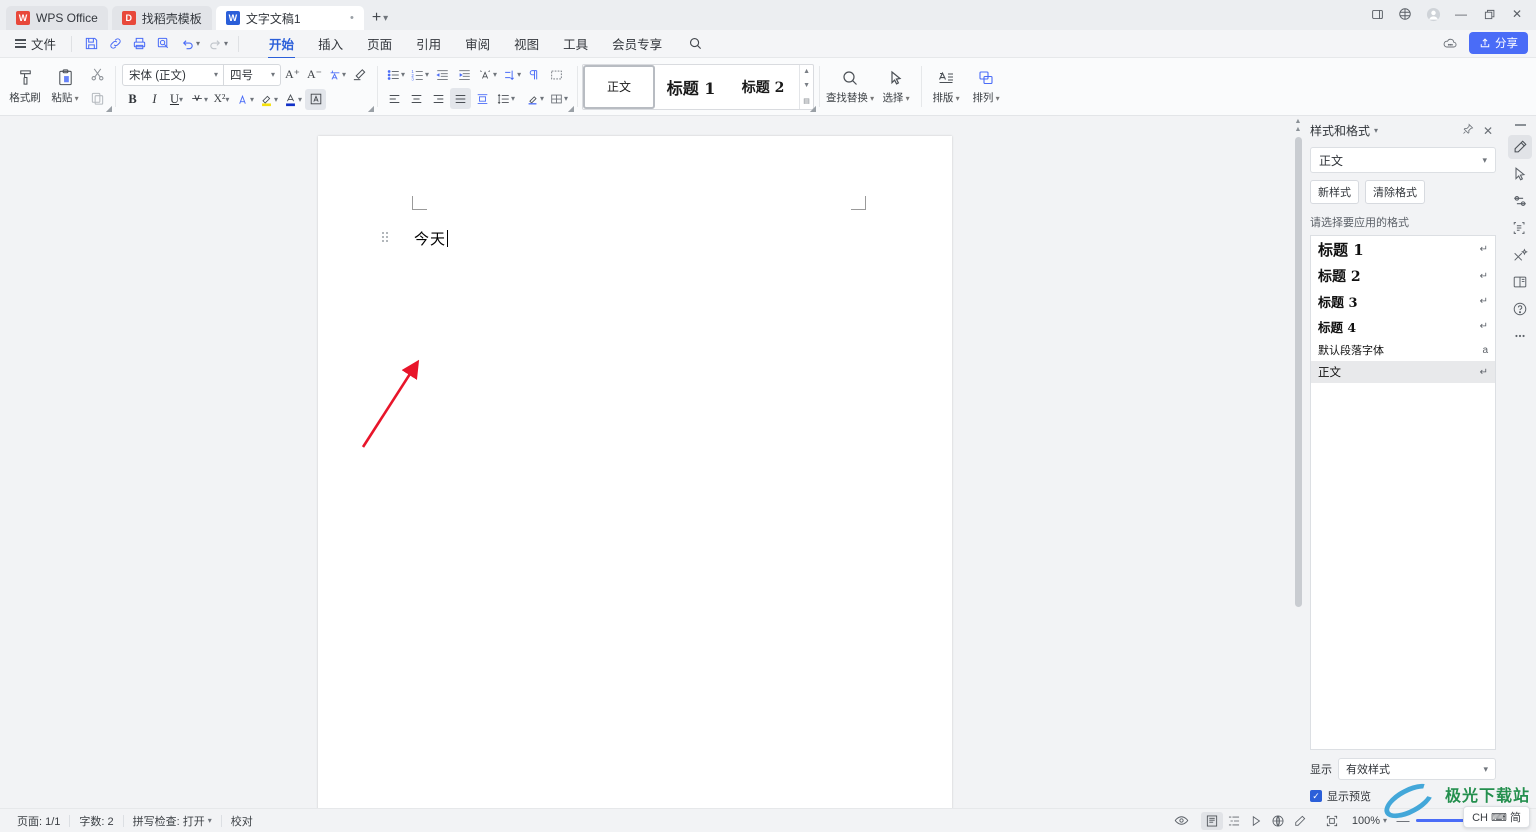 Image resolution: width=1536 pixels, height=832 pixels. What do you see at coordinates (314, 74) in the screenshot?
I see `shrink-font-button: A⁻` at bounding box center [314, 74].